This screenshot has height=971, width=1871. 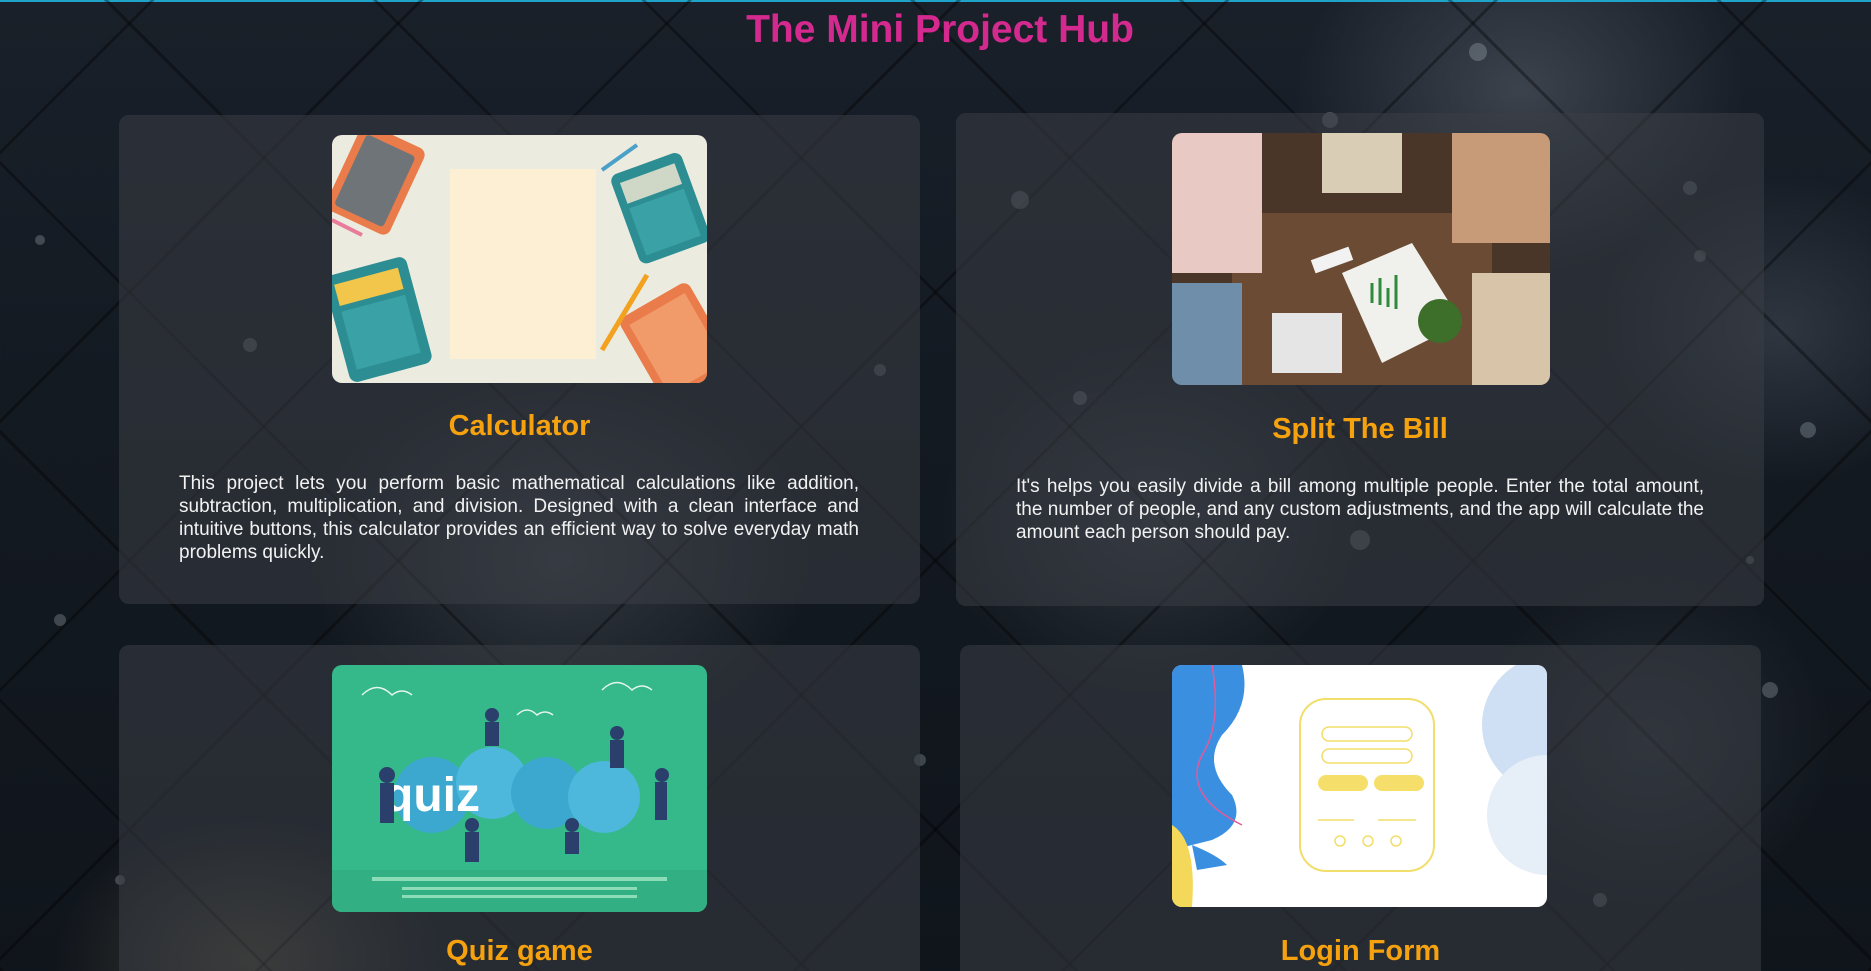 I want to click on login-form-illustration-icon, so click(x=1359, y=786).